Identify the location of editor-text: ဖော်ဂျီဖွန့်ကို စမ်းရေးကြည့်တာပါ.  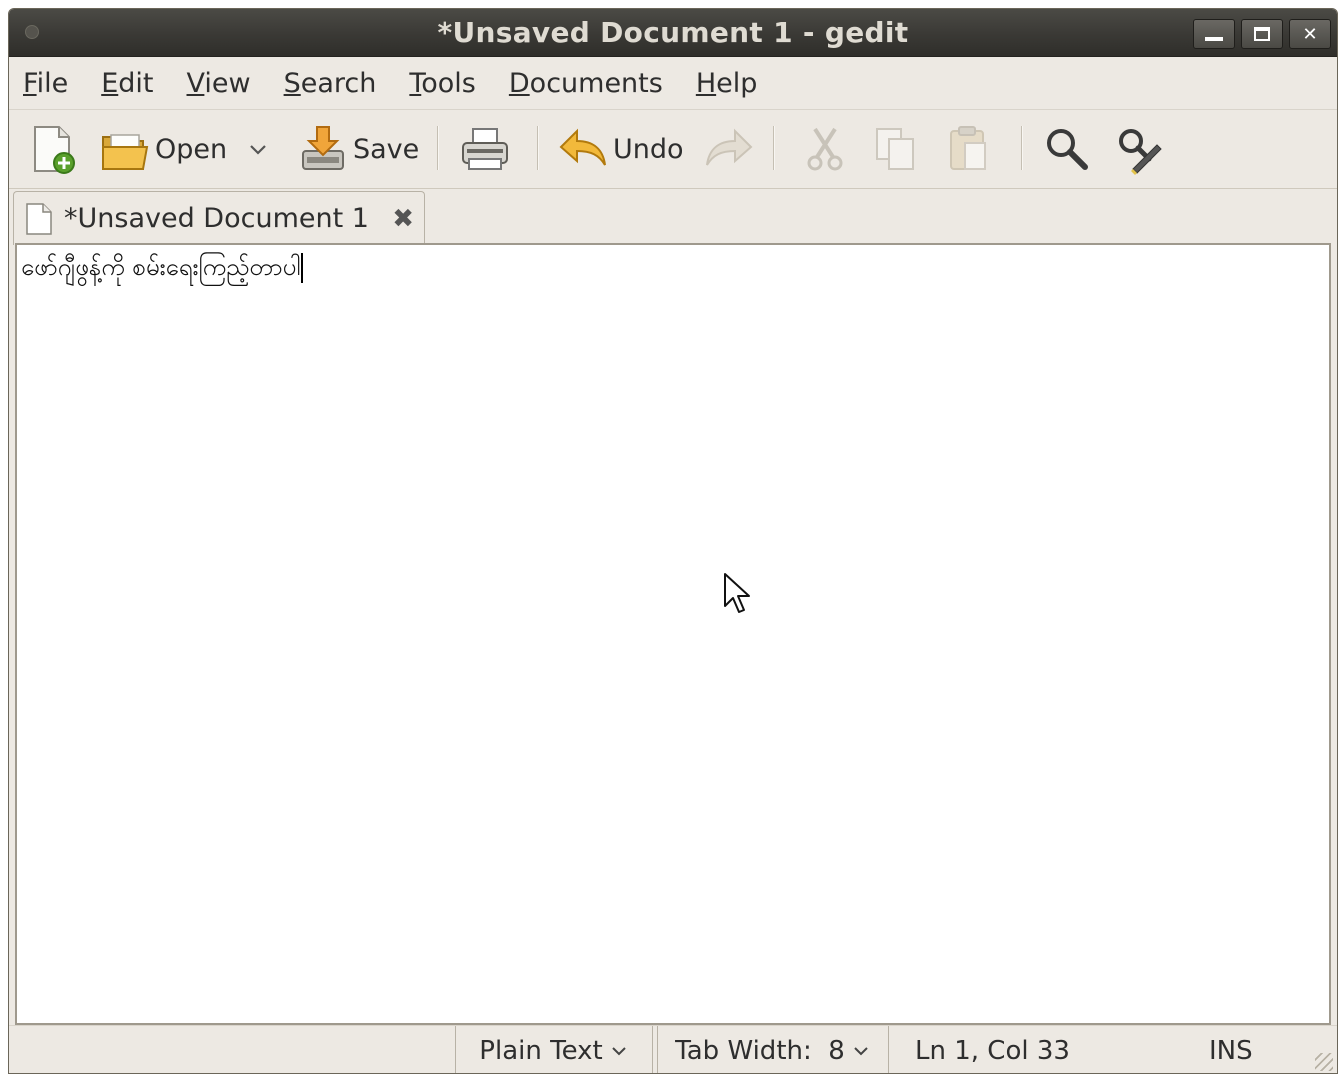
(161, 267).